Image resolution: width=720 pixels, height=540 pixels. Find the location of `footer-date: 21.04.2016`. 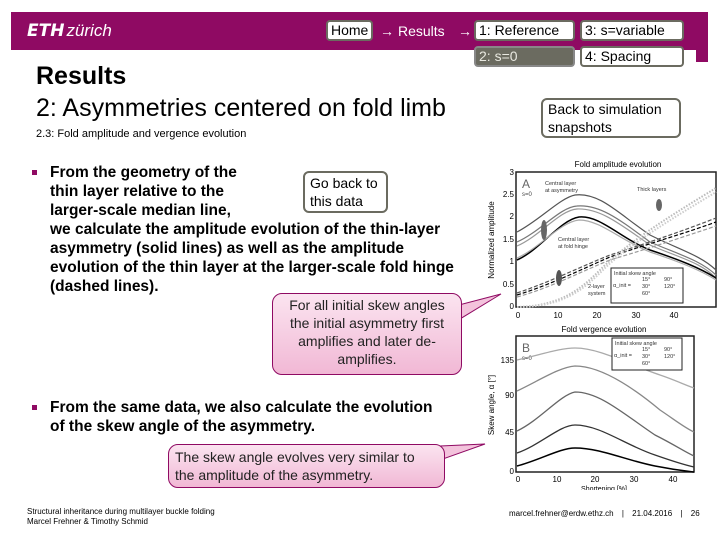

footer-date: 21.04.2016 is located at coordinates (652, 513).